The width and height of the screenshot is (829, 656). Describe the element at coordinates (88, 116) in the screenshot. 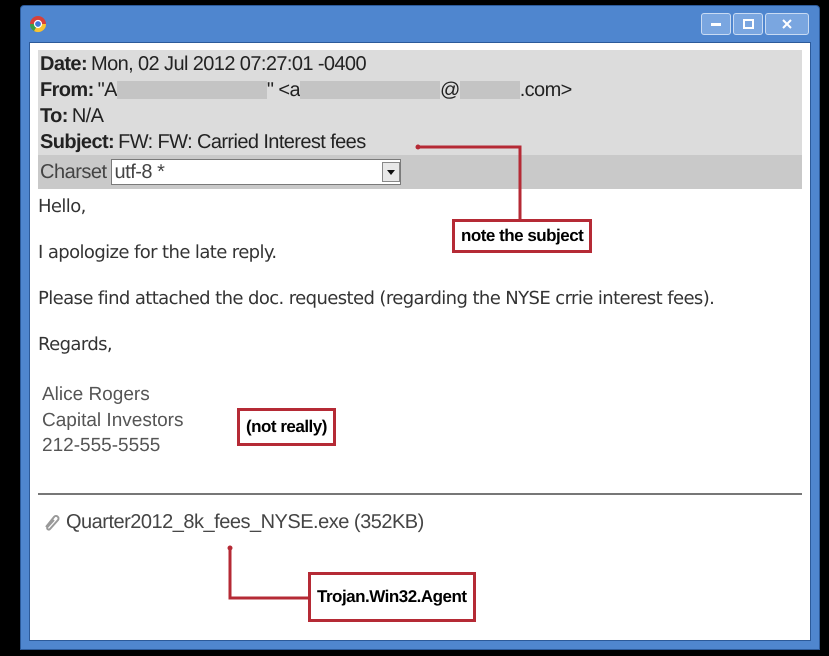

I see `header-value: N/A` at that location.